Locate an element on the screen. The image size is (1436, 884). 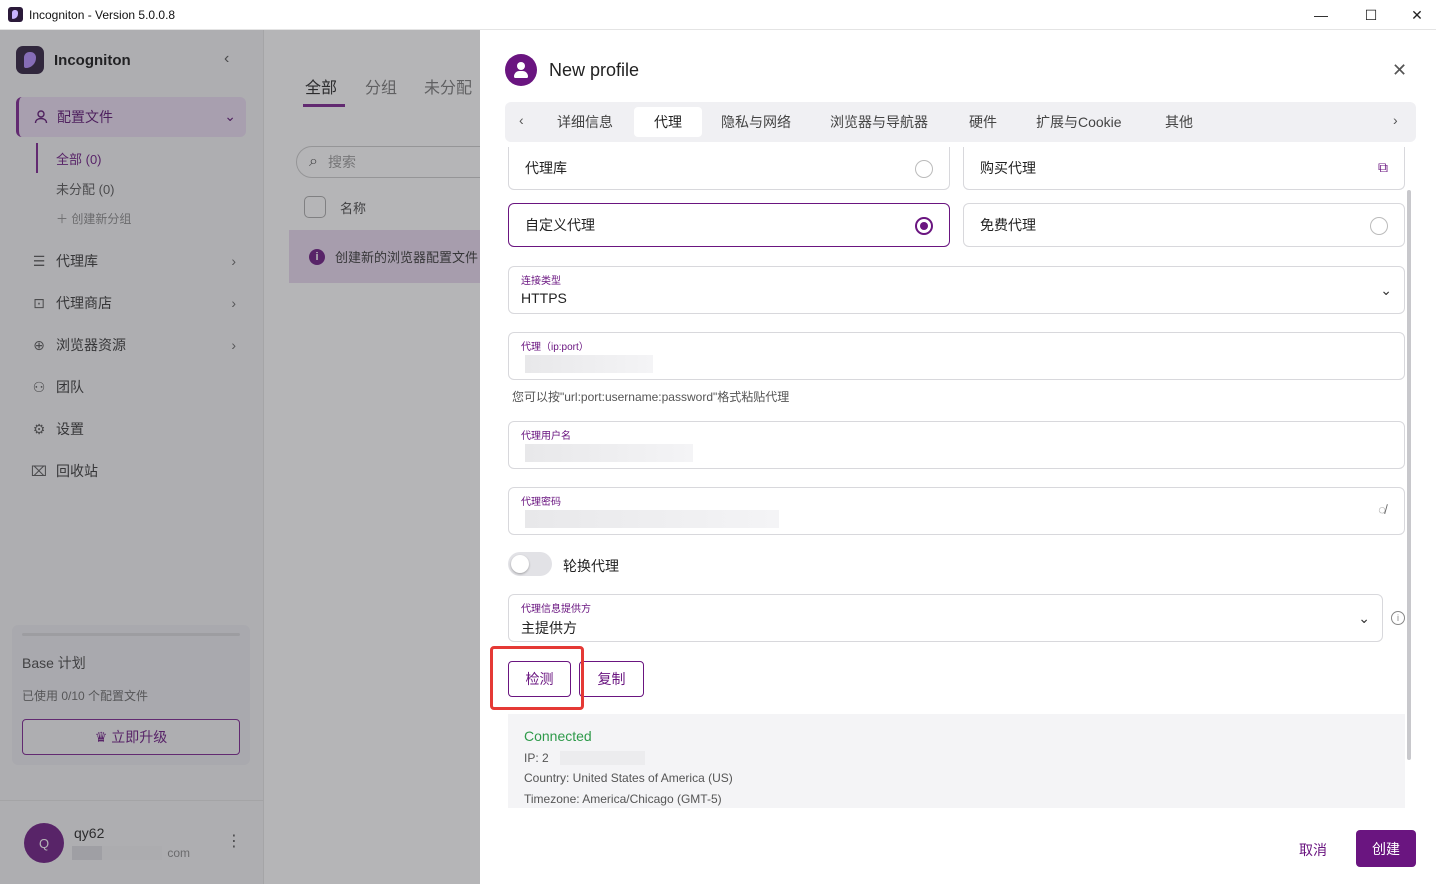
app-logo-icon is located at coordinates (15, 14).